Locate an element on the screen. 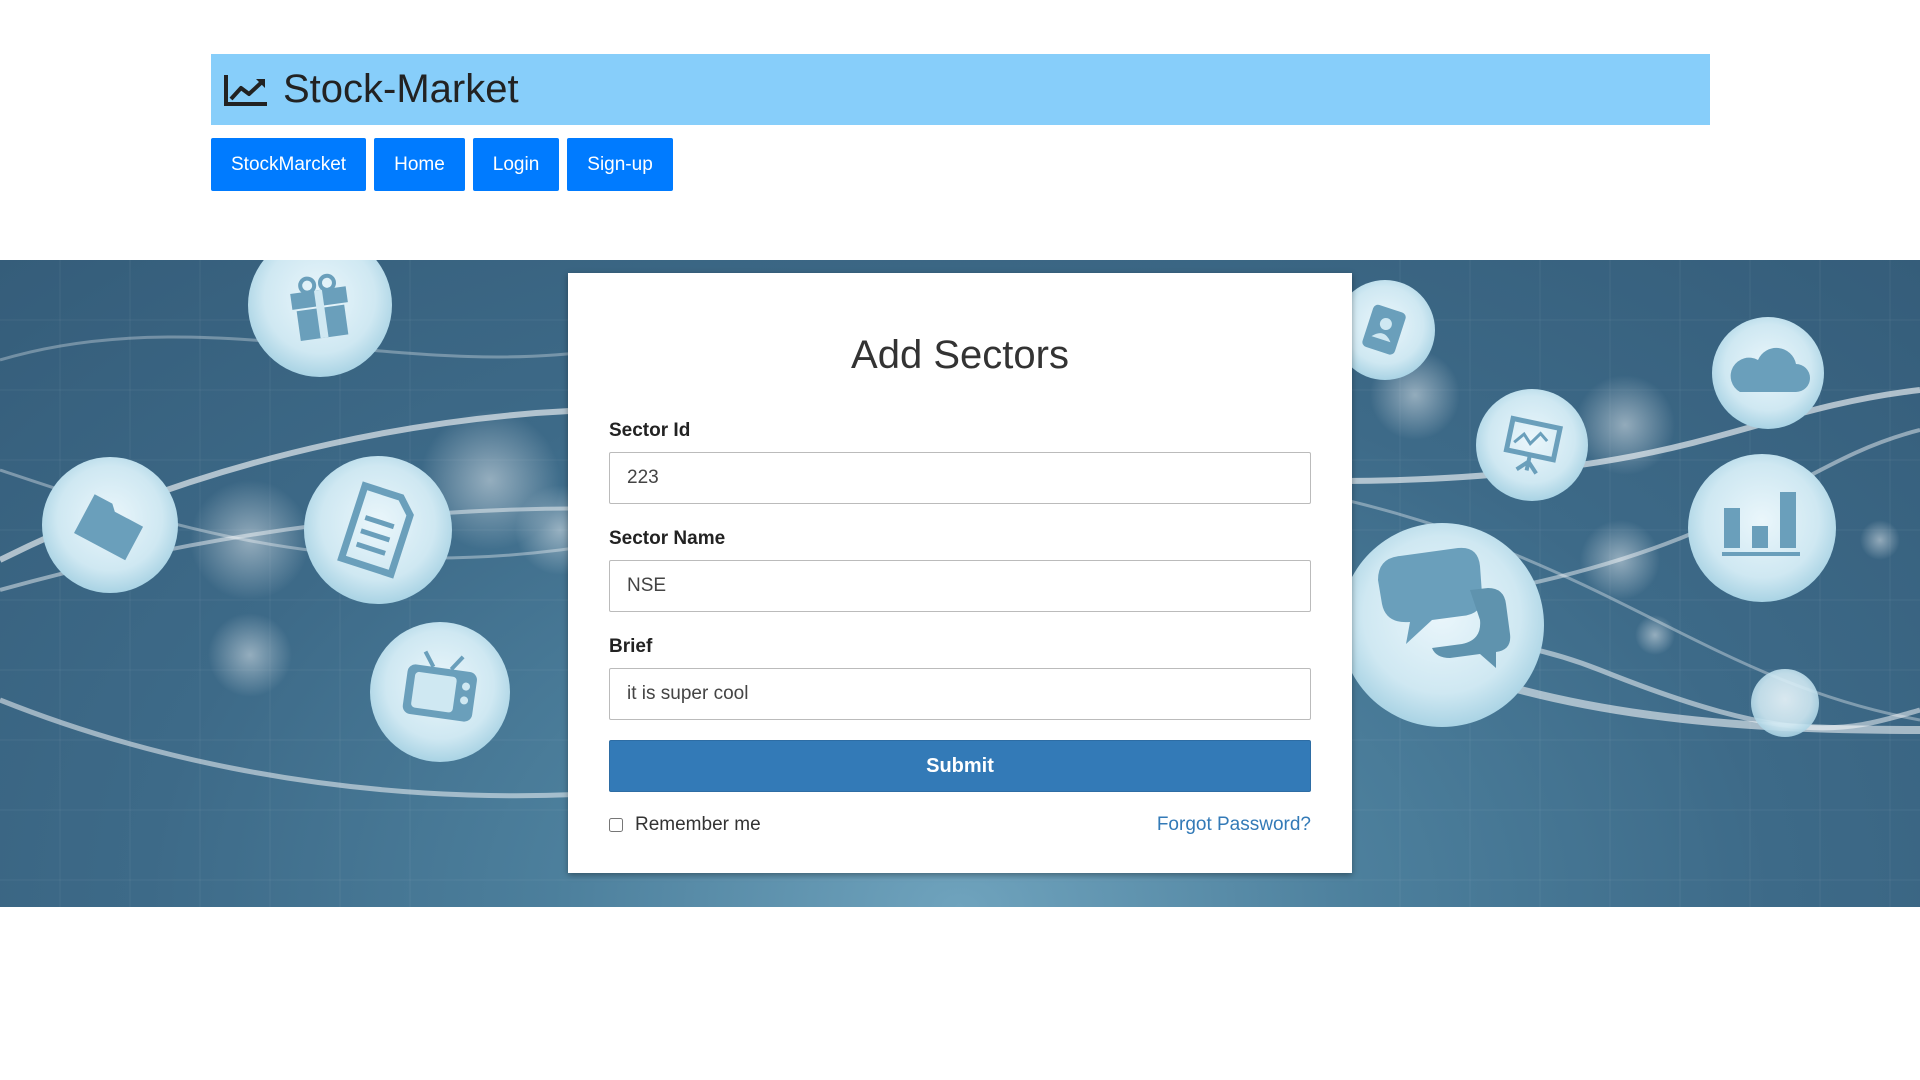 Image resolution: width=1920 pixels, height=1080 pixels. site-title: Stock-Market is located at coordinates (401, 89).